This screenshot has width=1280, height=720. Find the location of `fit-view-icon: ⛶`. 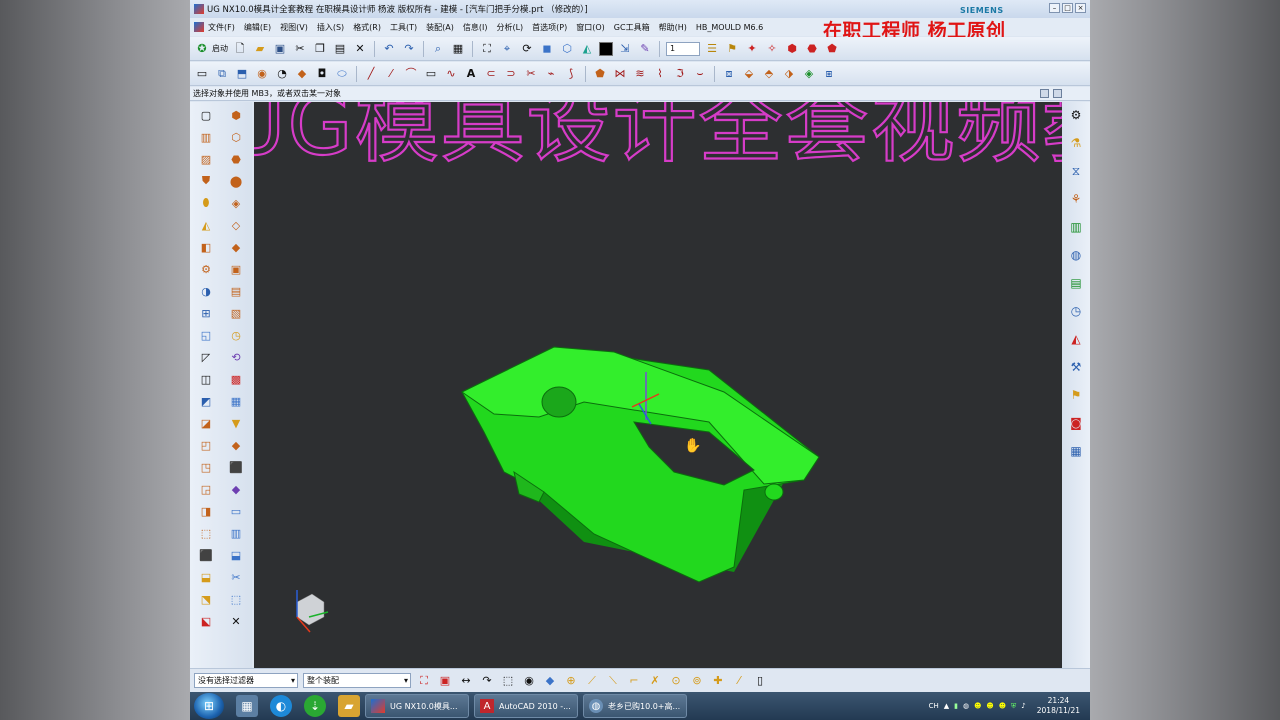

fit-view-icon: ⛶ is located at coordinates (487, 49).